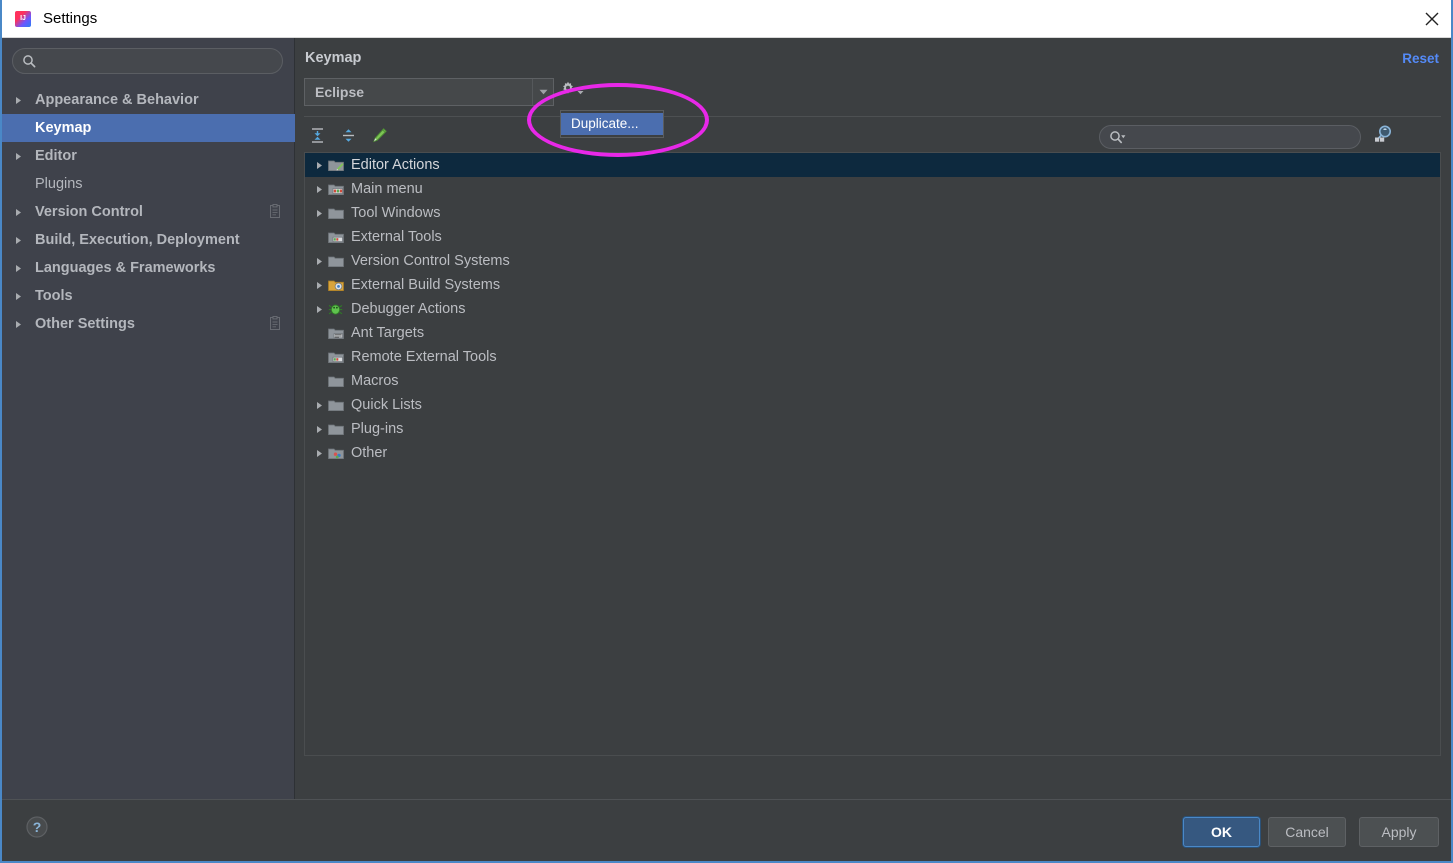 Image resolution: width=1453 pixels, height=863 pixels. Describe the element at coordinates (1118, 137) in the screenshot. I see `search-dropdown-icon` at that location.